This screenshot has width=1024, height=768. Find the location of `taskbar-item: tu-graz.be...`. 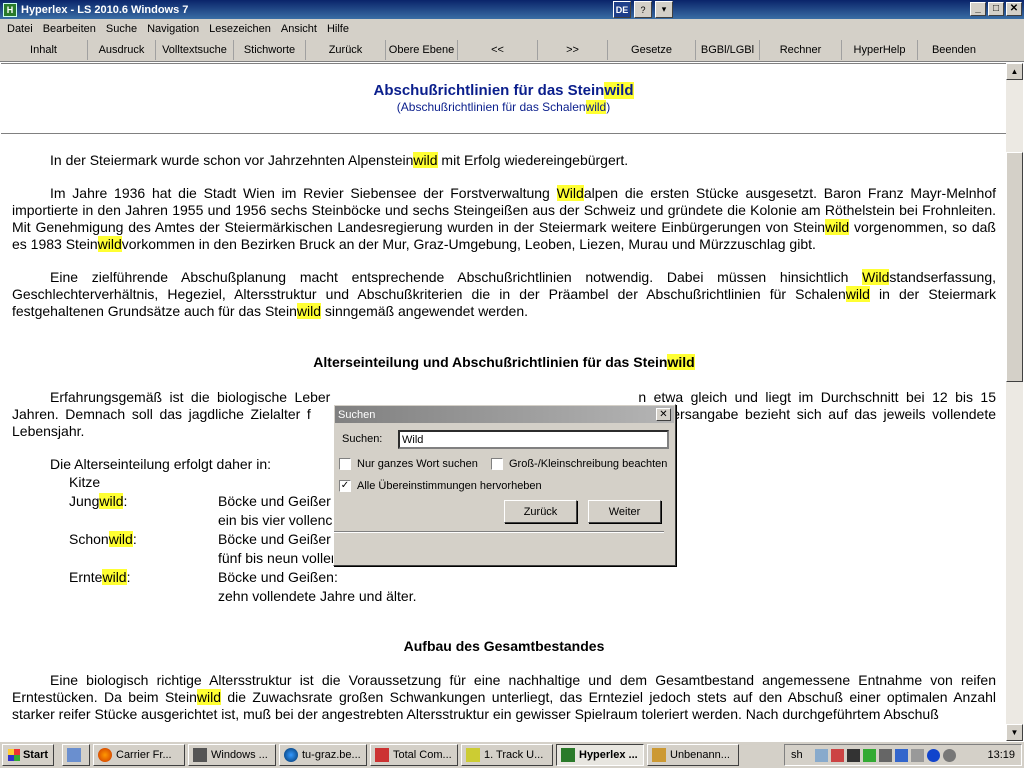

taskbar-item: tu-graz.be... is located at coordinates (323, 755).